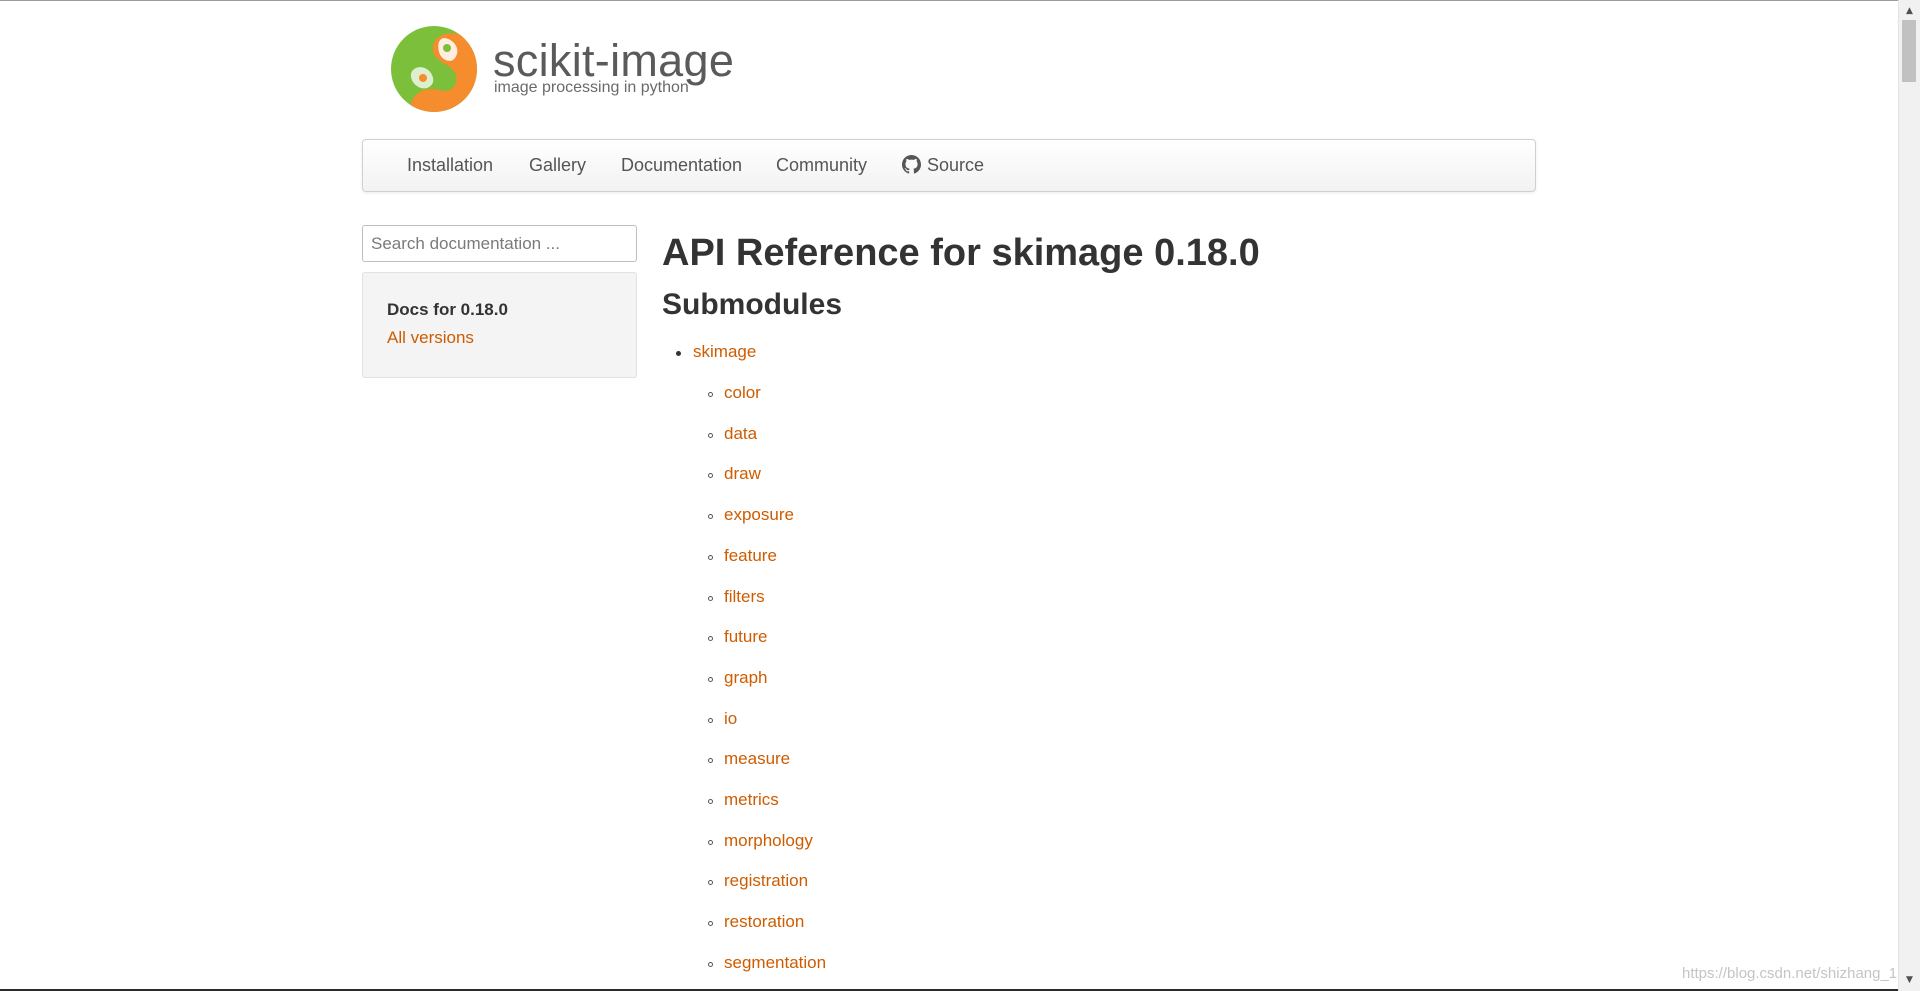 This screenshot has height=991, width=1920. Describe the element at coordinates (764, 922) in the screenshot. I see `submodule-link-restoration: restoration` at that location.